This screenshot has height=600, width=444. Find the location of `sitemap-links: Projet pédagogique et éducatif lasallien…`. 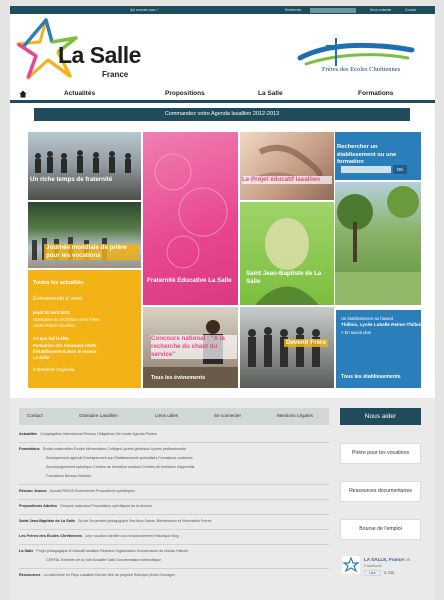

sitemap-links: Projet pédagogique et éducatif lasallien… is located at coordinates (112, 551).